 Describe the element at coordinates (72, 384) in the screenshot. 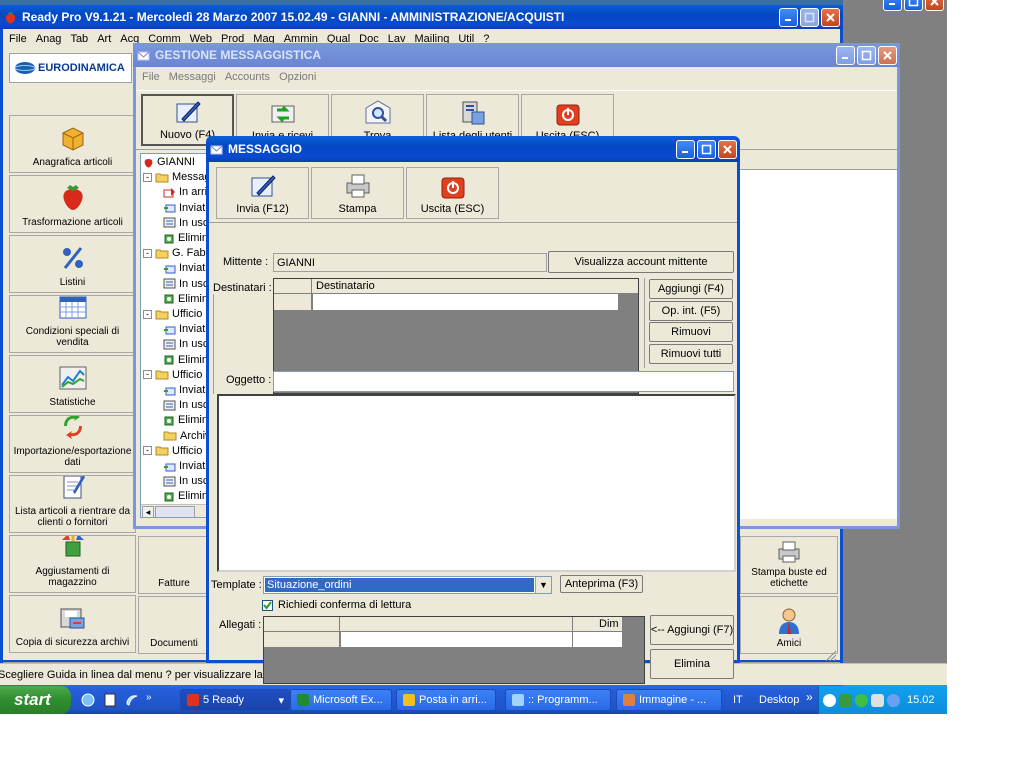

I see `sidebar-item-4: Statistiche` at that location.